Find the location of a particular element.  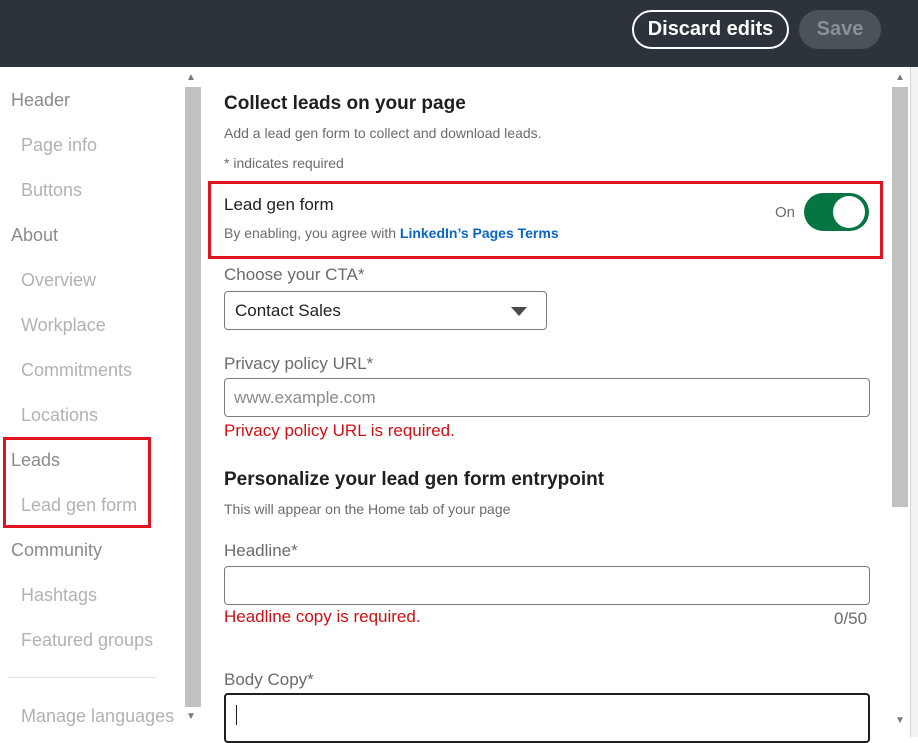

toggle-knob is located at coordinates (849, 212).